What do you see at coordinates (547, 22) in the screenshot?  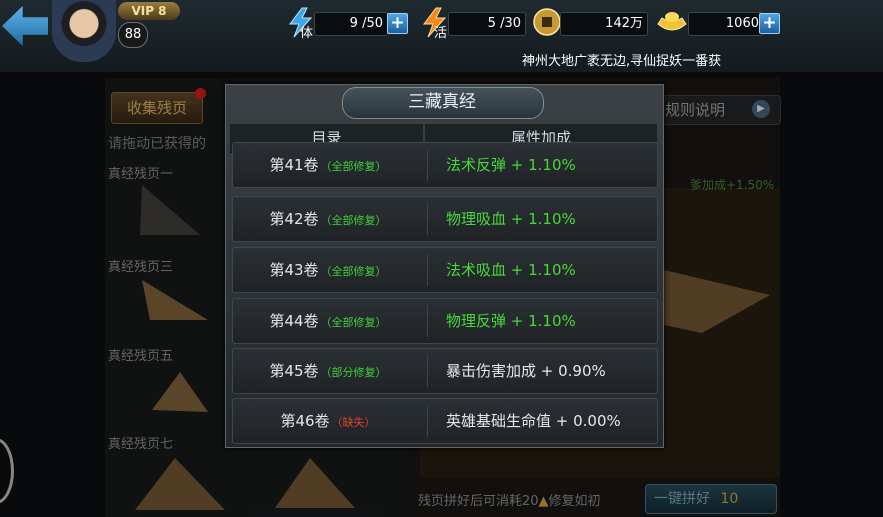 I see `copper-coin-icon` at bounding box center [547, 22].